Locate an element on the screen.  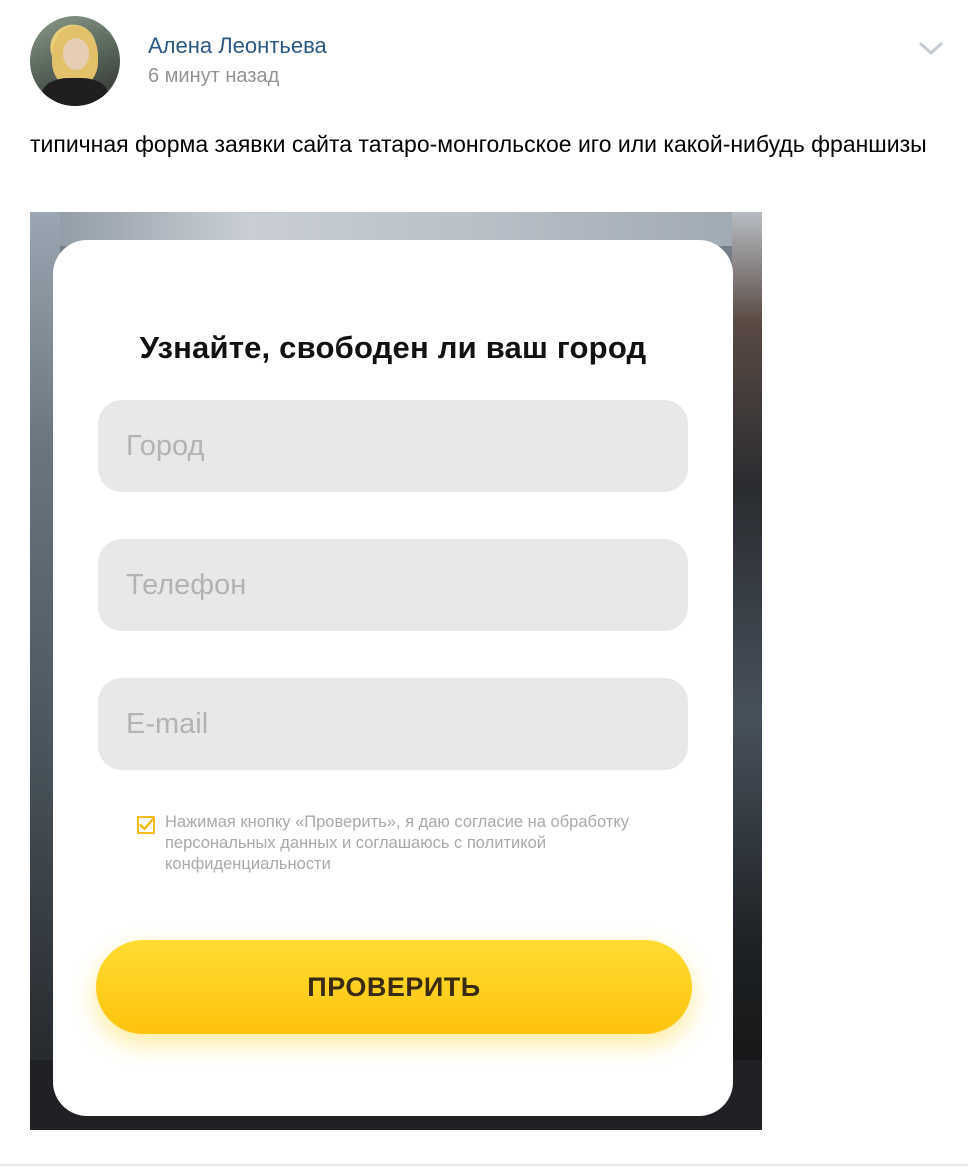
post-header: Алена Леонтьева 6 минут назад is located at coordinates (484, 60).